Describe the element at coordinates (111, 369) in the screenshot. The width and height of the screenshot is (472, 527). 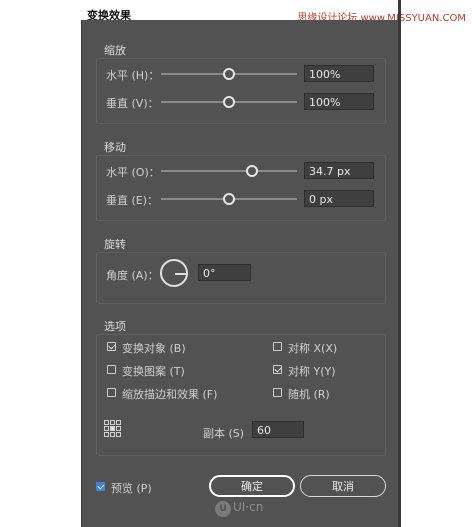
I see `transform-patterns-checkbox` at that location.